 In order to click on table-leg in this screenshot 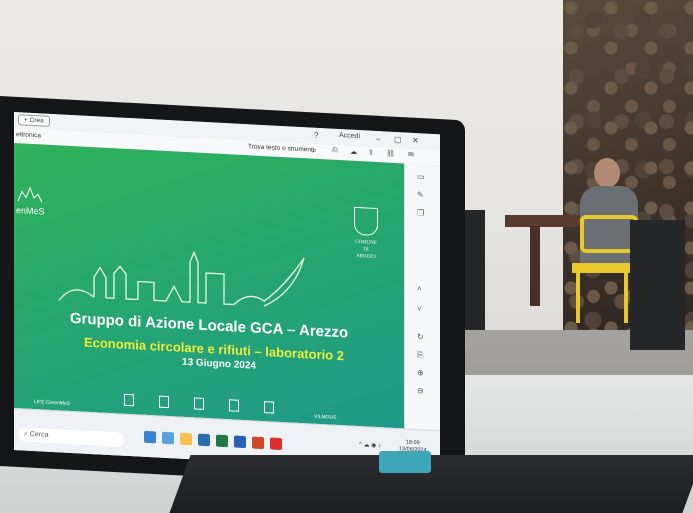, I will do `click(535, 266)`.